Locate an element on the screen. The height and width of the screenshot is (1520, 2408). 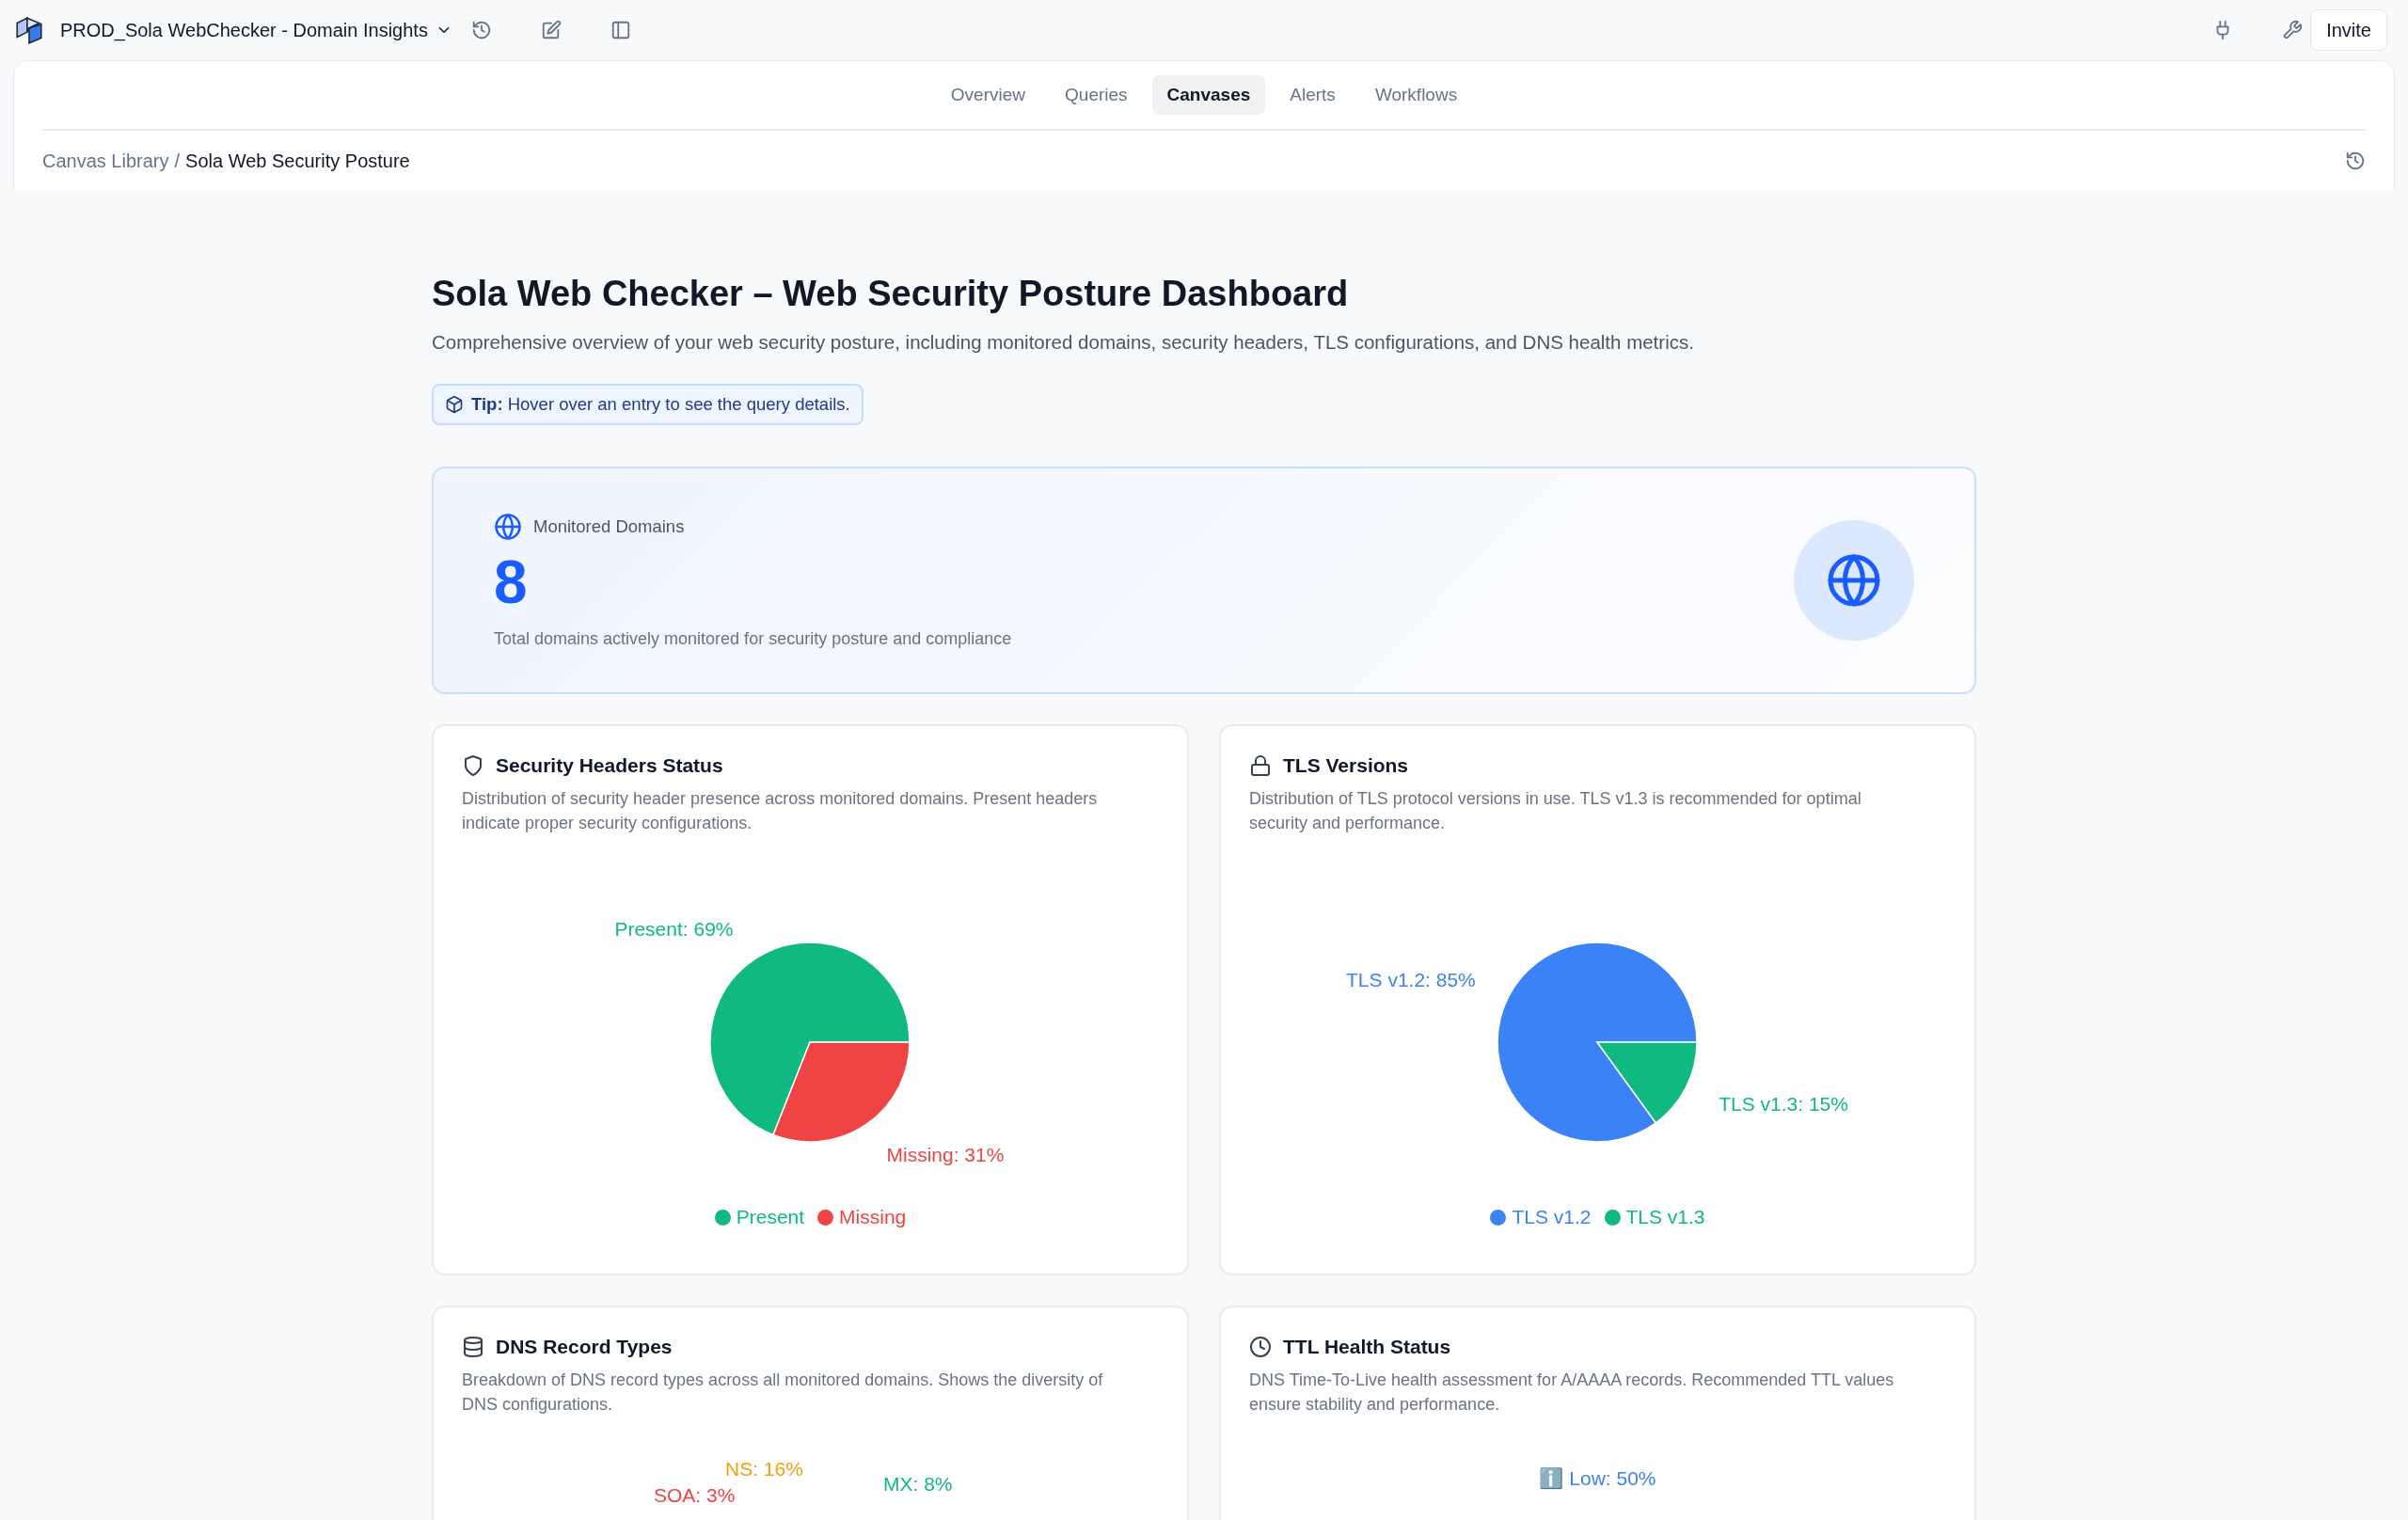
slice-label: SOA: 3% is located at coordinates (695, 1495).